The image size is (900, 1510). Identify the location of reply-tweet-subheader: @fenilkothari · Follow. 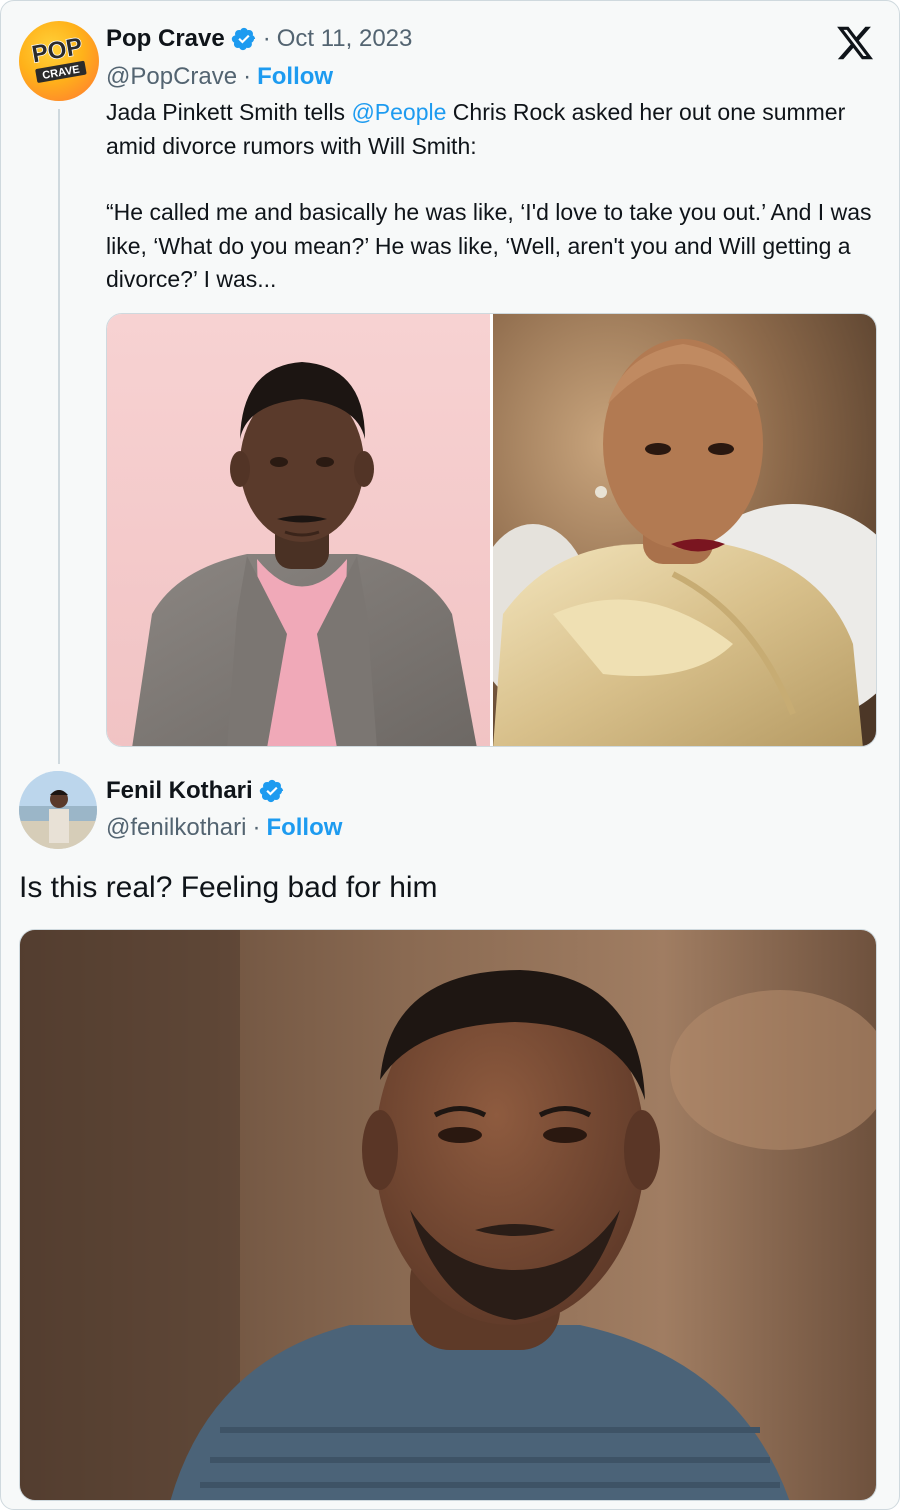
(224, 828).